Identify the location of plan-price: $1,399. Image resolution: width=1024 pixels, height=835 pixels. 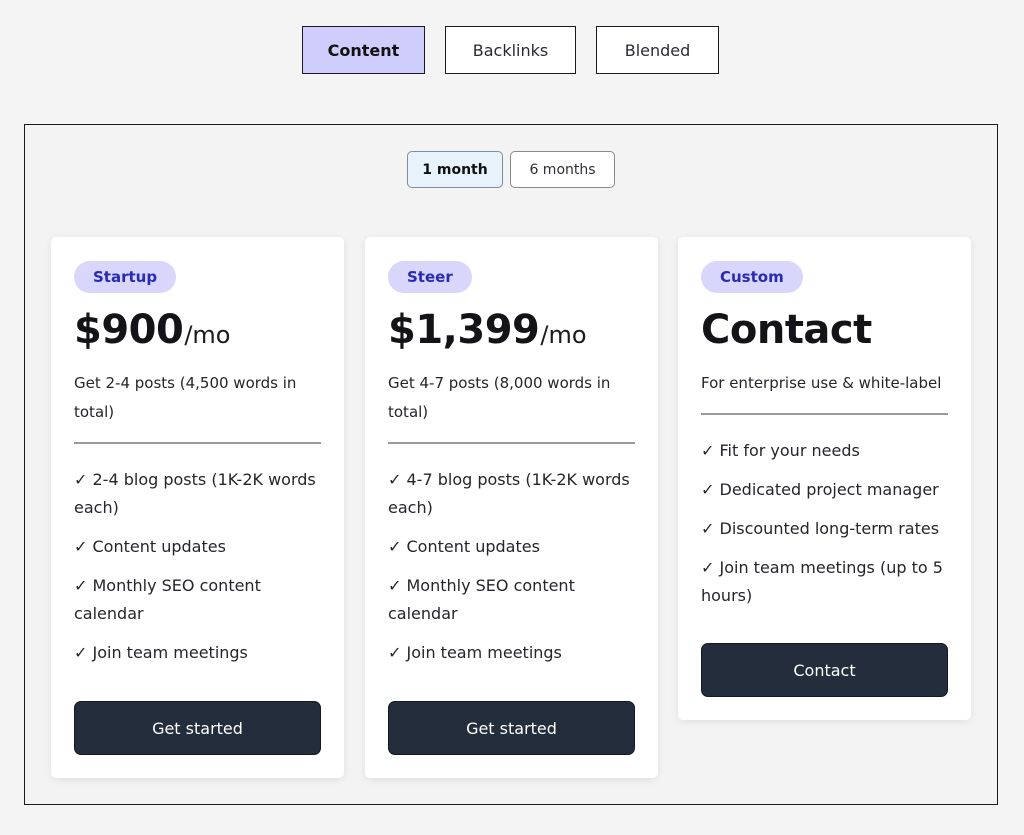
(464, 330).